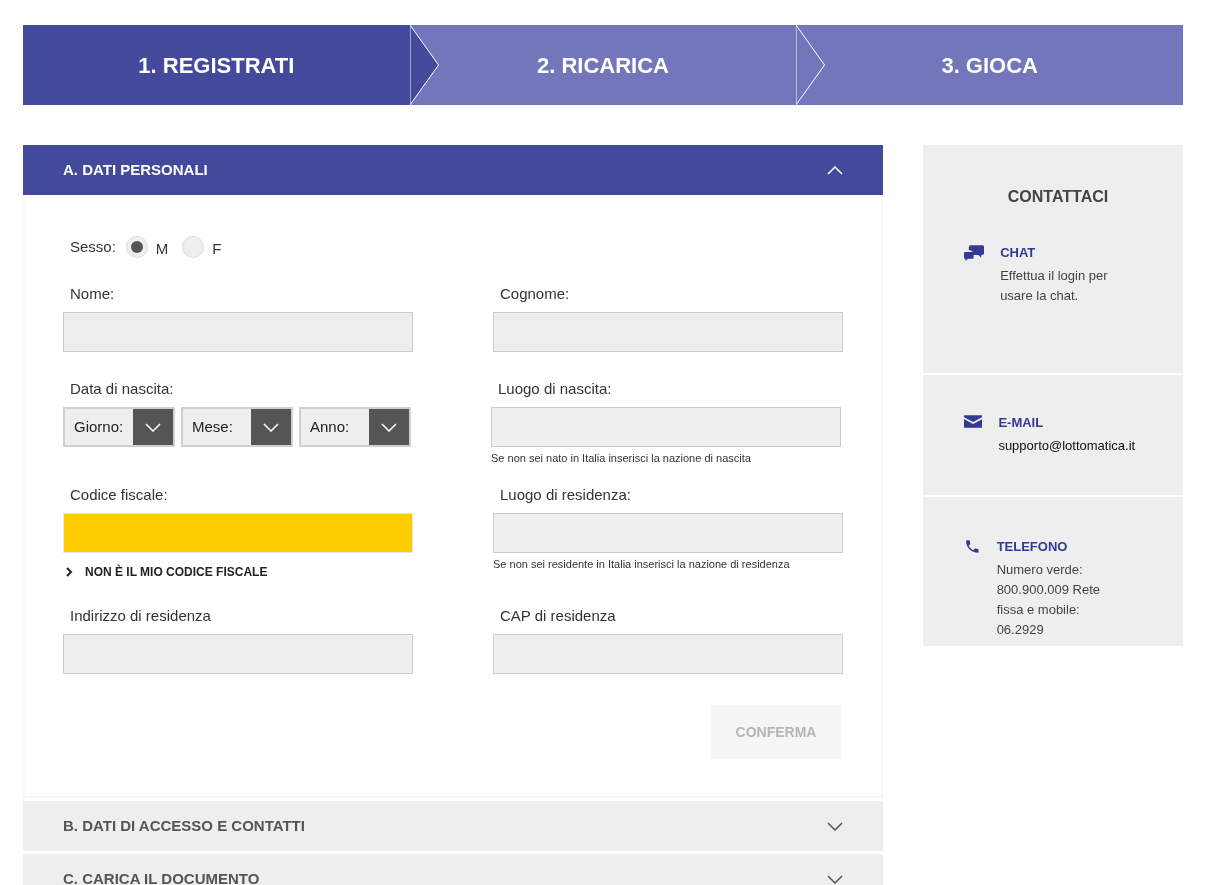 Image resolution: width=1215 pixels, height=885 pixels. Describe the element at coordinates (453, 826) in the screenshot. I see `section-header: B. DATI DI ACCESSO E CONTATTI` at that location.